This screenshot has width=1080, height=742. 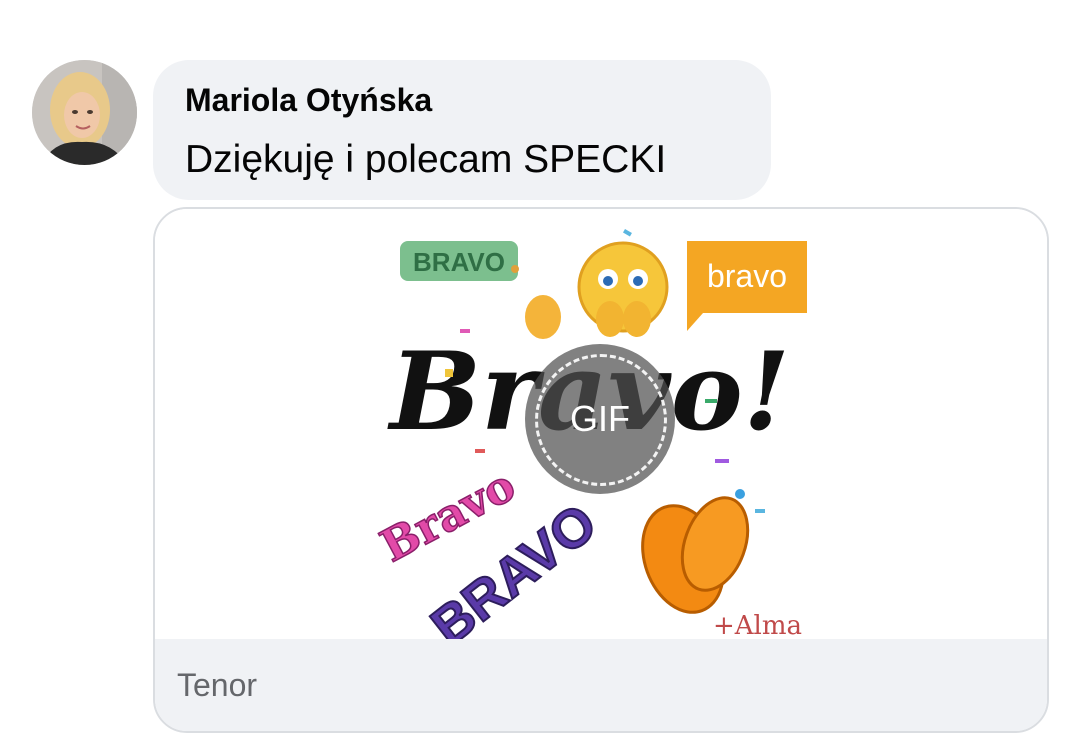 What do you see at coordinates (308, 100) in the screenshot?
I see `comment-author: Mariola Otyńska` at bounding box center [308, 100].